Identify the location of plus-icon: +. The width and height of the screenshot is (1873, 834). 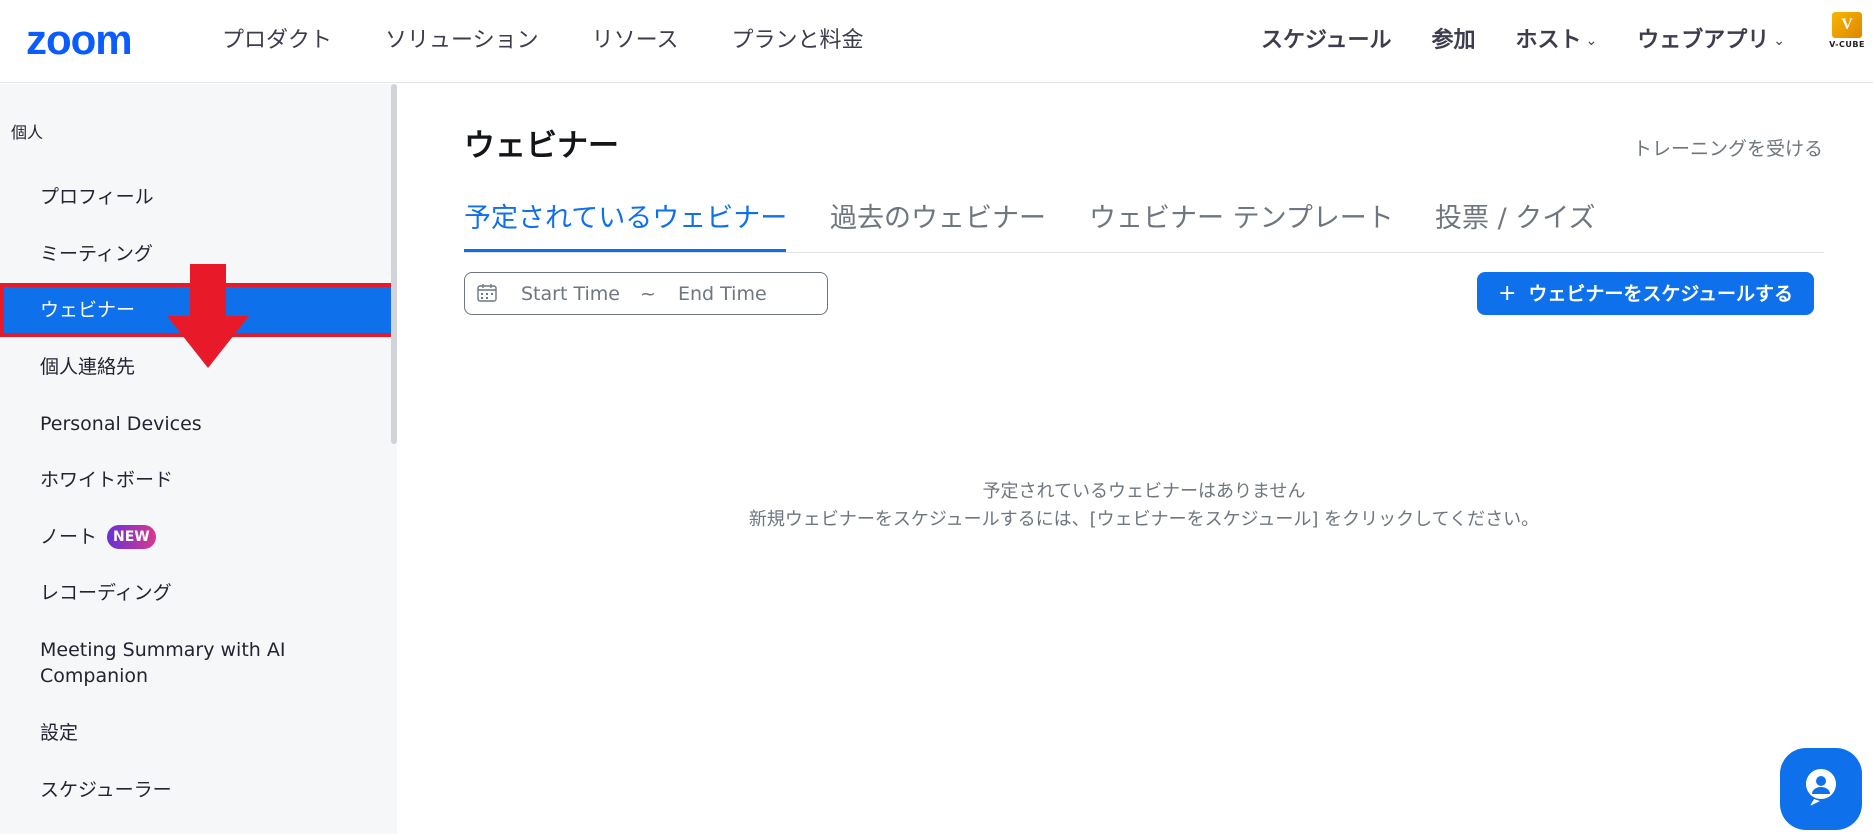
(1507, 293).